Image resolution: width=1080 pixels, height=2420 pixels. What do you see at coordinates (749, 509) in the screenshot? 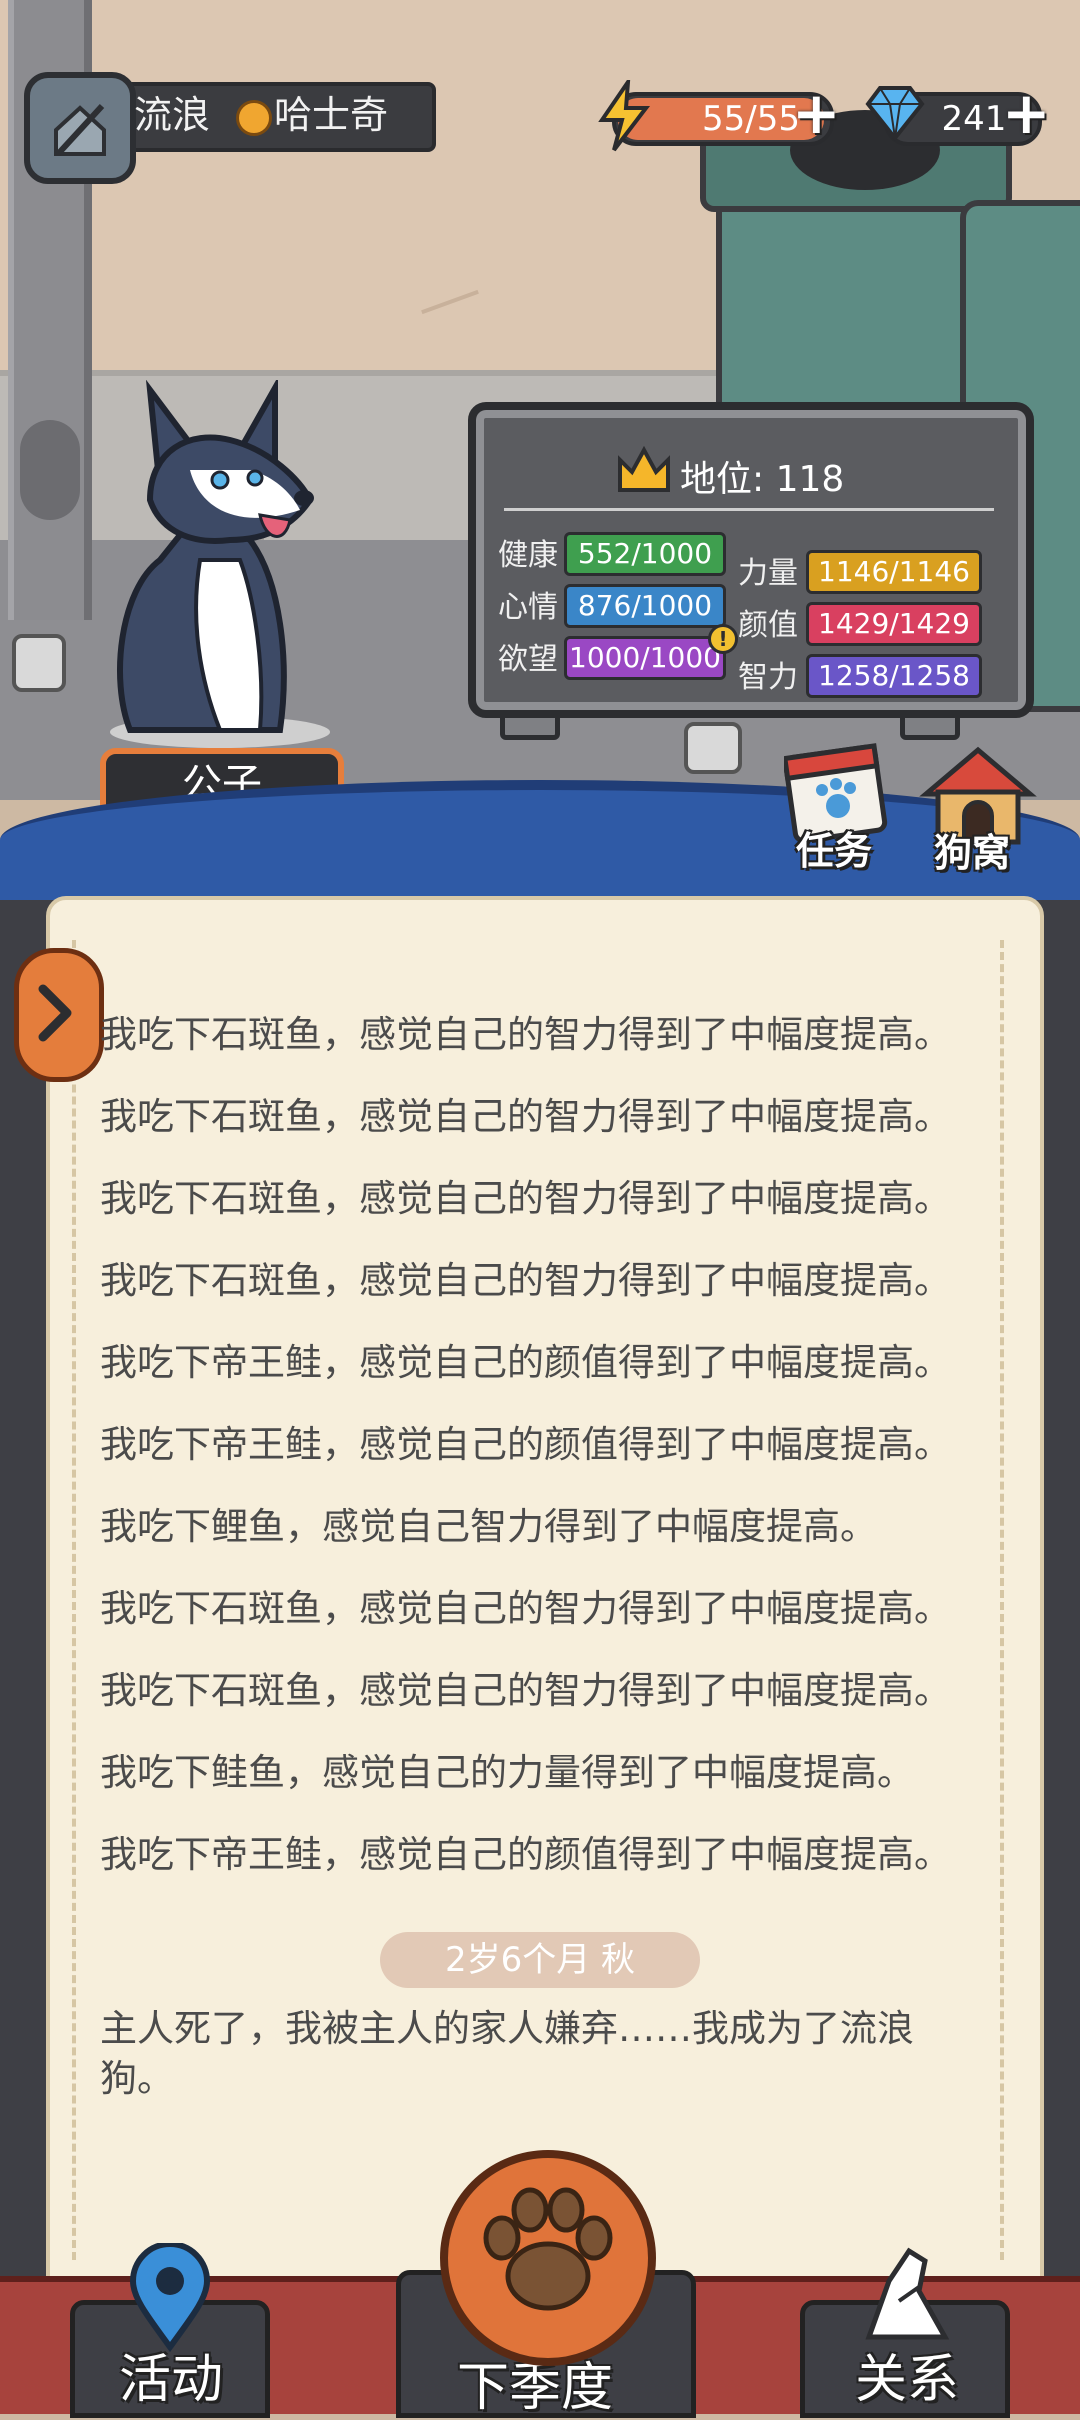
I see `board-divider` at bounding box center [749, 509].